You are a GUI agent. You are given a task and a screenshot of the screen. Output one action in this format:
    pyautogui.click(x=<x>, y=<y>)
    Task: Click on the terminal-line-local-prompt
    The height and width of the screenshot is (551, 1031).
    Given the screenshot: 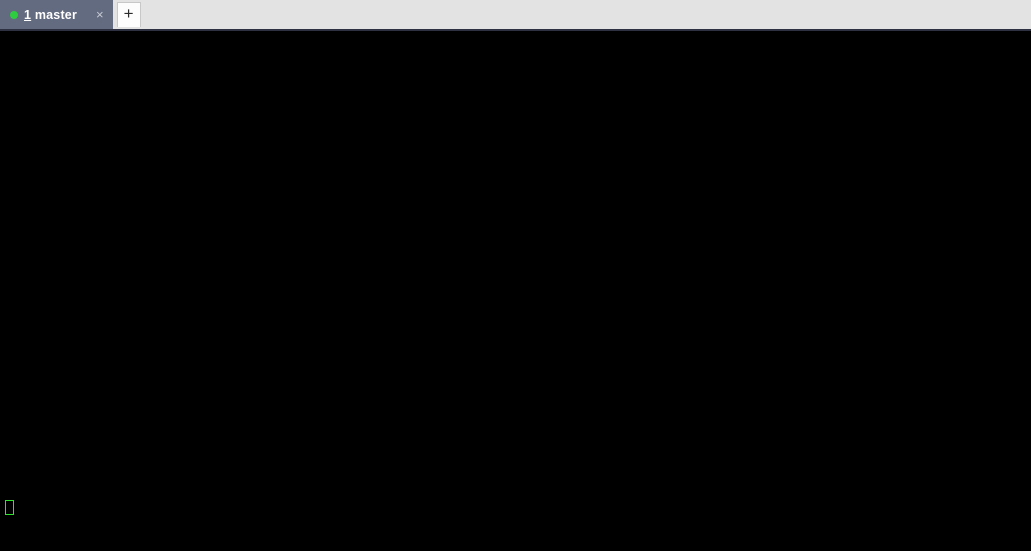 What is the action you would take?
    pyautogui.click(x=517, y=121)
    